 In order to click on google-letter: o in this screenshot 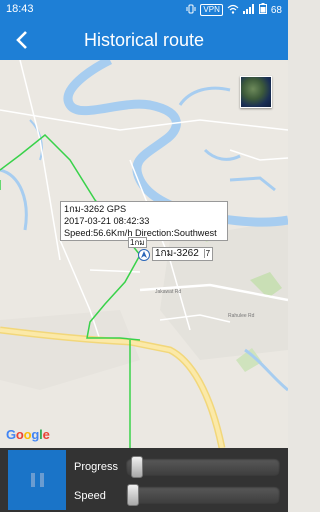, I will do `click(19, 434)`.